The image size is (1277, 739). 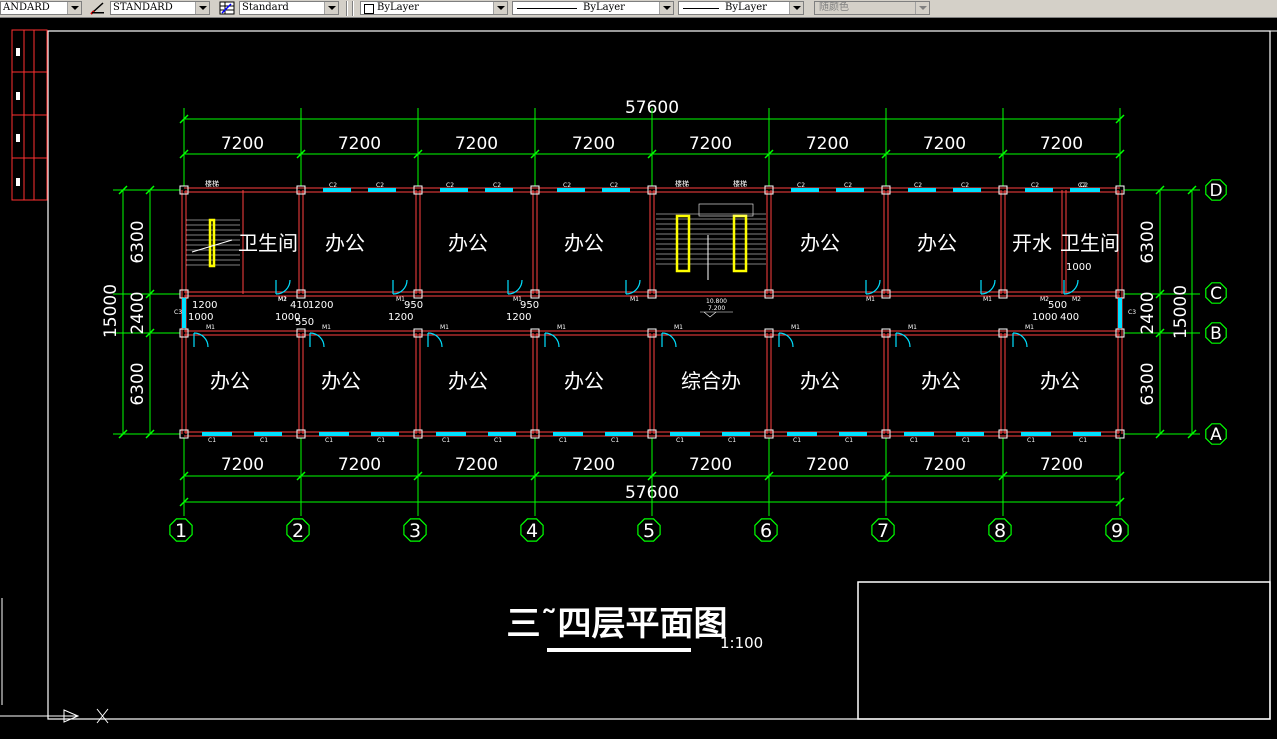 I want to click on grid-label: 2, so click(x=298, y=531).